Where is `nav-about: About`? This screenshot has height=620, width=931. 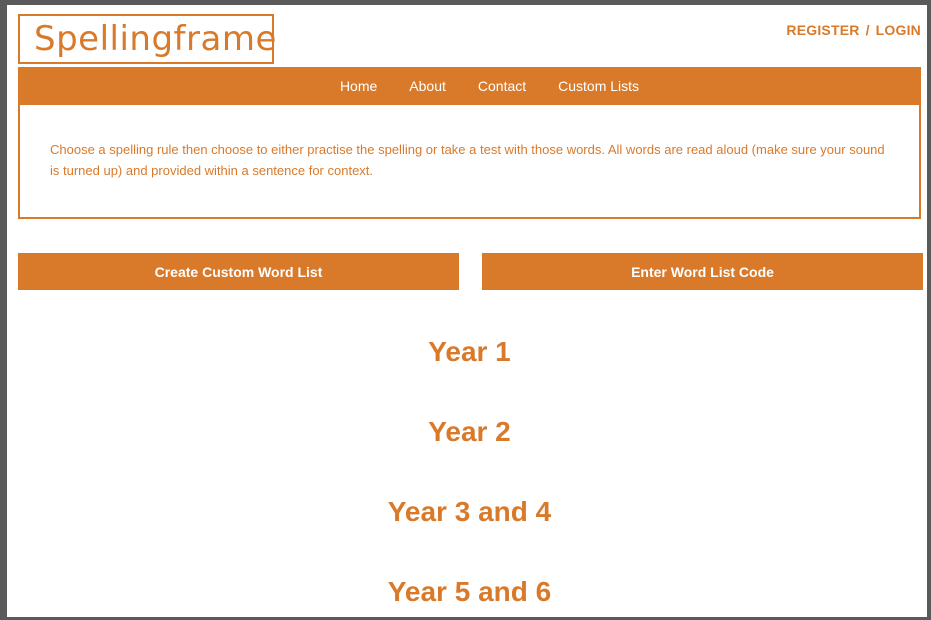
nav-about: About is located at coordinates (427, 86).